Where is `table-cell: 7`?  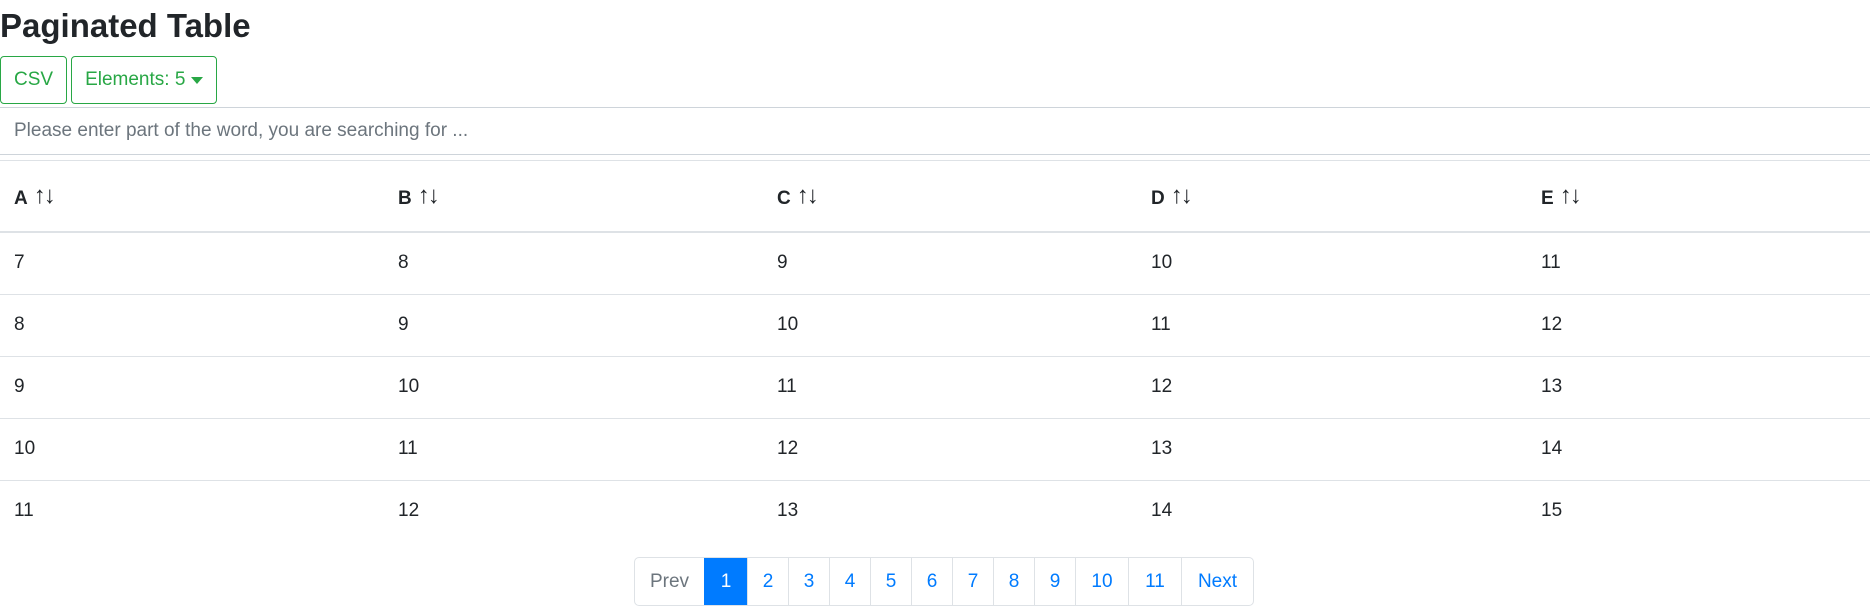 table-cell: 7 is located at coordinates (19, 262).